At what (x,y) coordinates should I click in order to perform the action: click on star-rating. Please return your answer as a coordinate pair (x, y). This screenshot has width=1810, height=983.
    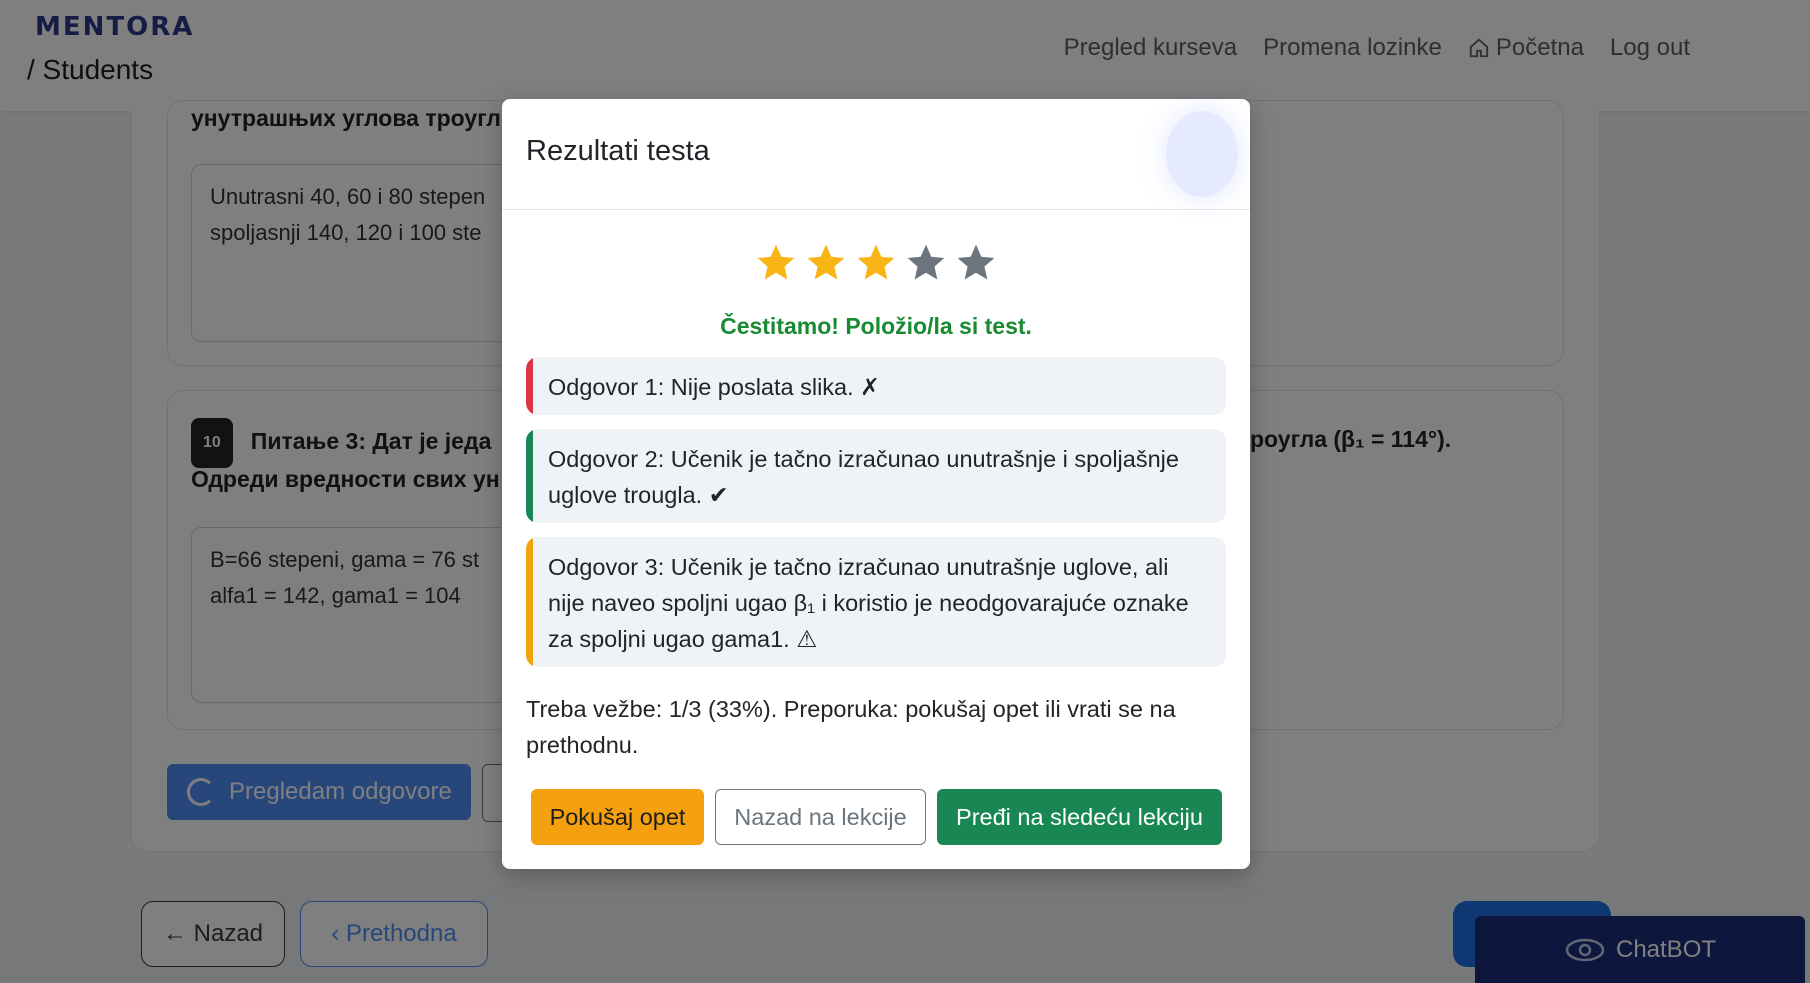
    Looking at the image, I should click on (876, 263).